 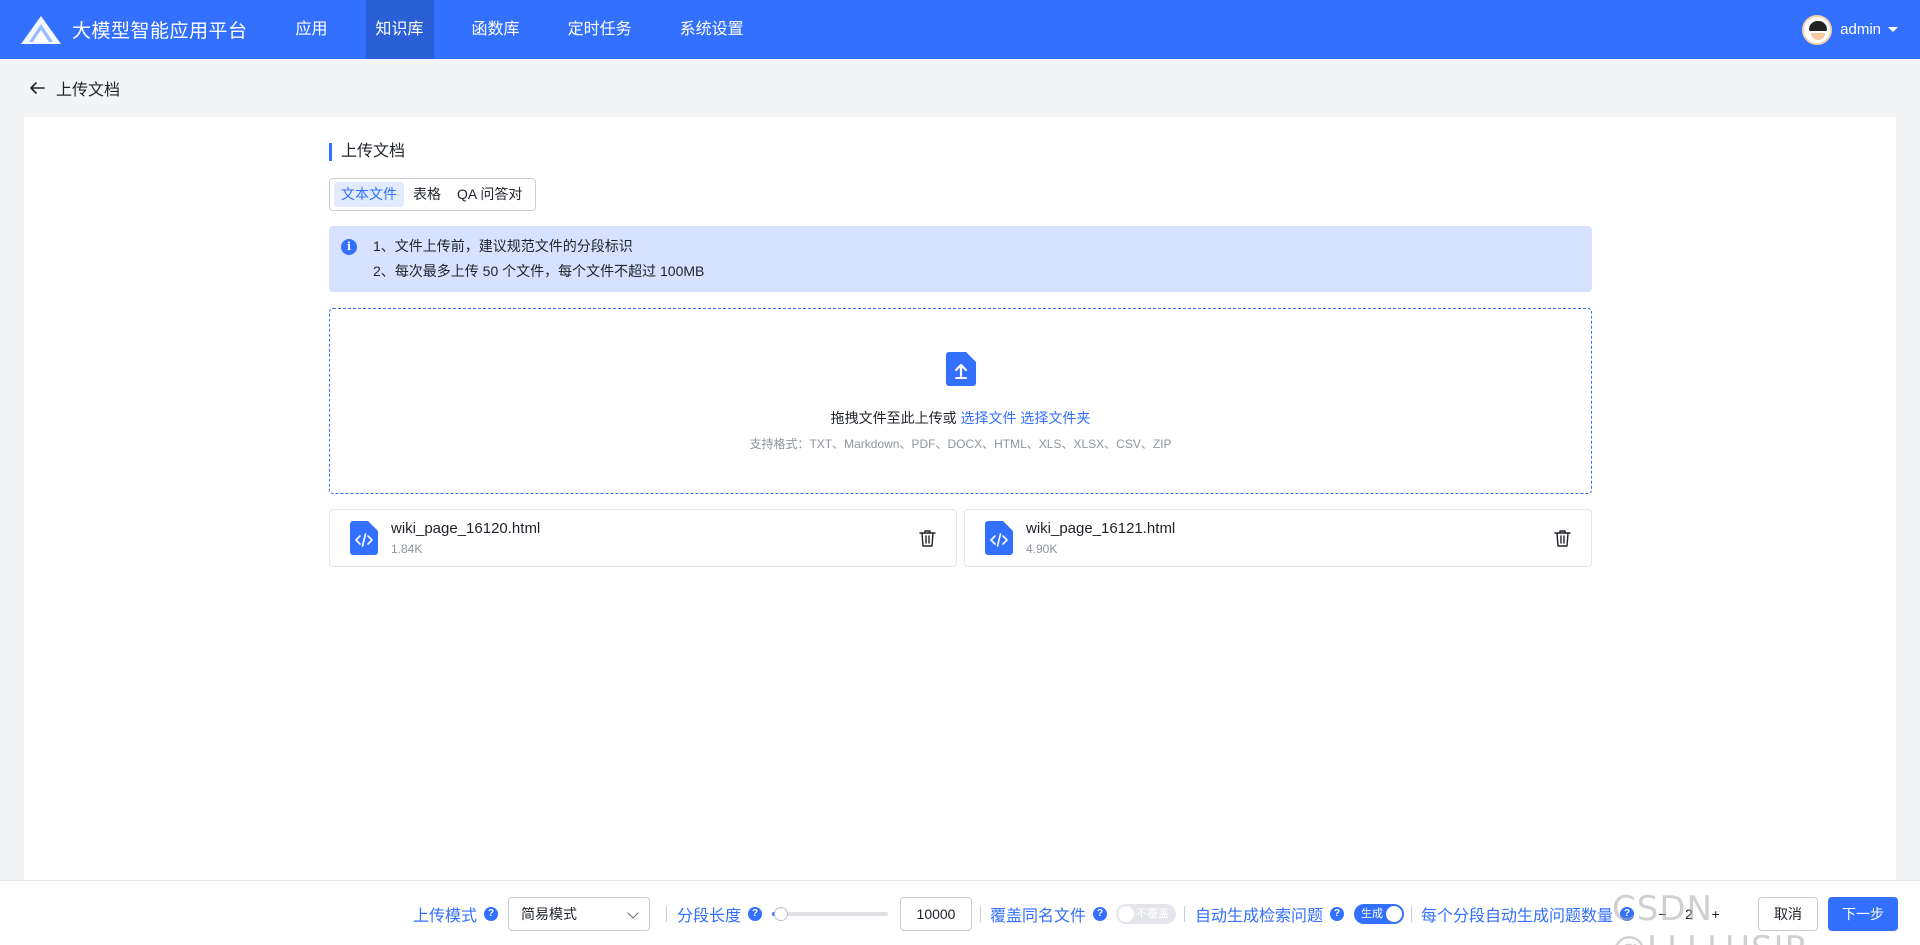 I want to click on file-name: wiki_page_16120.html, so click(x=466, y=528).